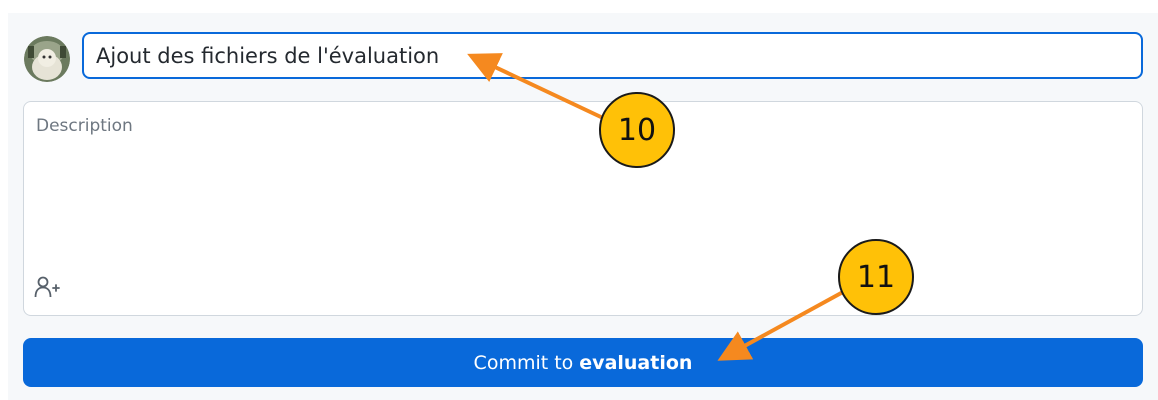 The image size is (1158, 400). What do you see at coordinates (47, 59) in the screenshot?
I see `avatar` at bounding box center [47, 59].